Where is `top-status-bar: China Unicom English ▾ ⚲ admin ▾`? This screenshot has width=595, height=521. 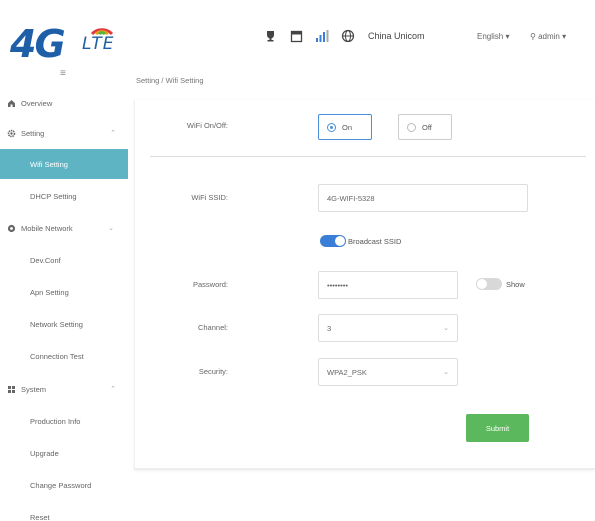
top-status-bar: China Unicom English ▾ ⚲ admin ▾ is located at coordinates (414, 36).